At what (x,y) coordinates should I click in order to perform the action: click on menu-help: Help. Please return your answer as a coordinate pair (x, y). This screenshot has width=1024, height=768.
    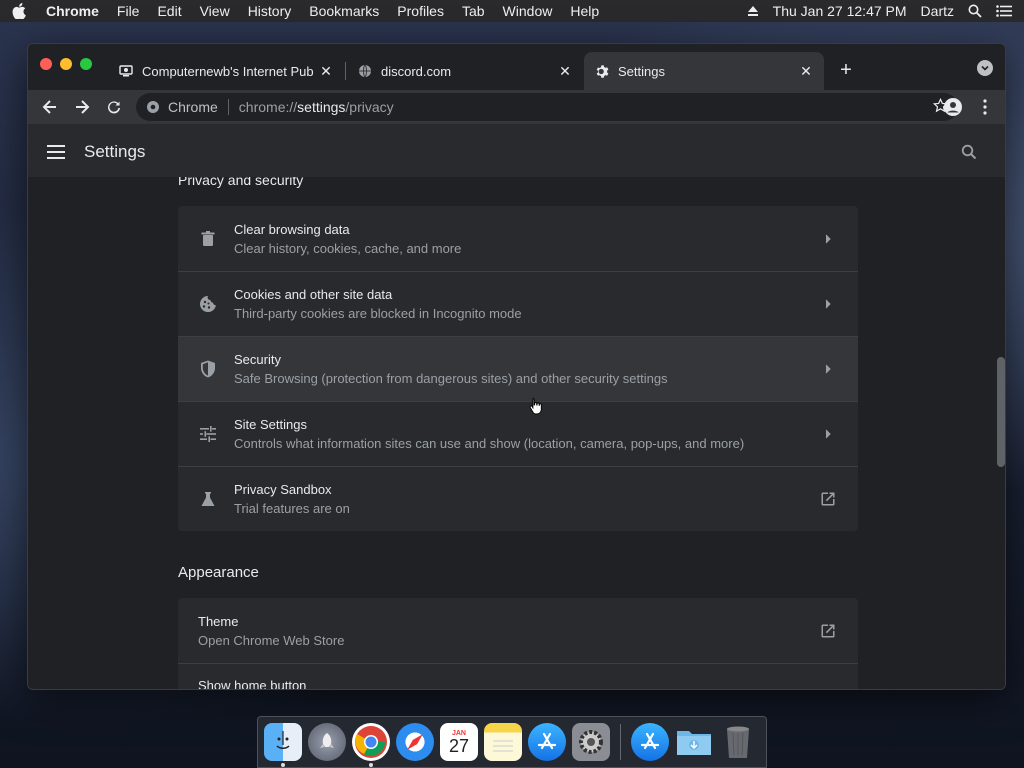
    Looking at the image, I should click on (584, 11).